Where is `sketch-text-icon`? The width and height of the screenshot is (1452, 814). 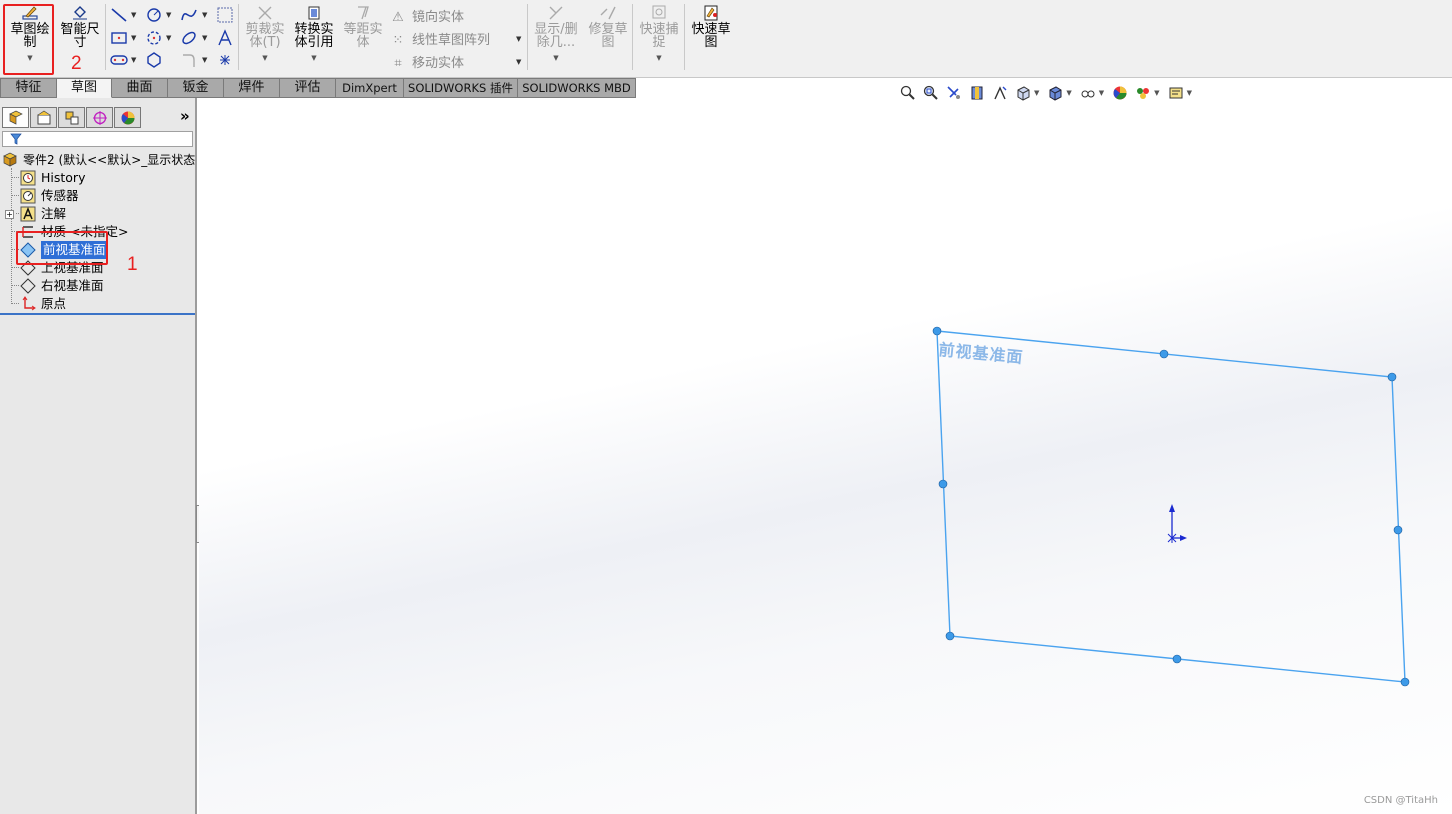 sketch-text-icon is located at coordinates (225, 38).